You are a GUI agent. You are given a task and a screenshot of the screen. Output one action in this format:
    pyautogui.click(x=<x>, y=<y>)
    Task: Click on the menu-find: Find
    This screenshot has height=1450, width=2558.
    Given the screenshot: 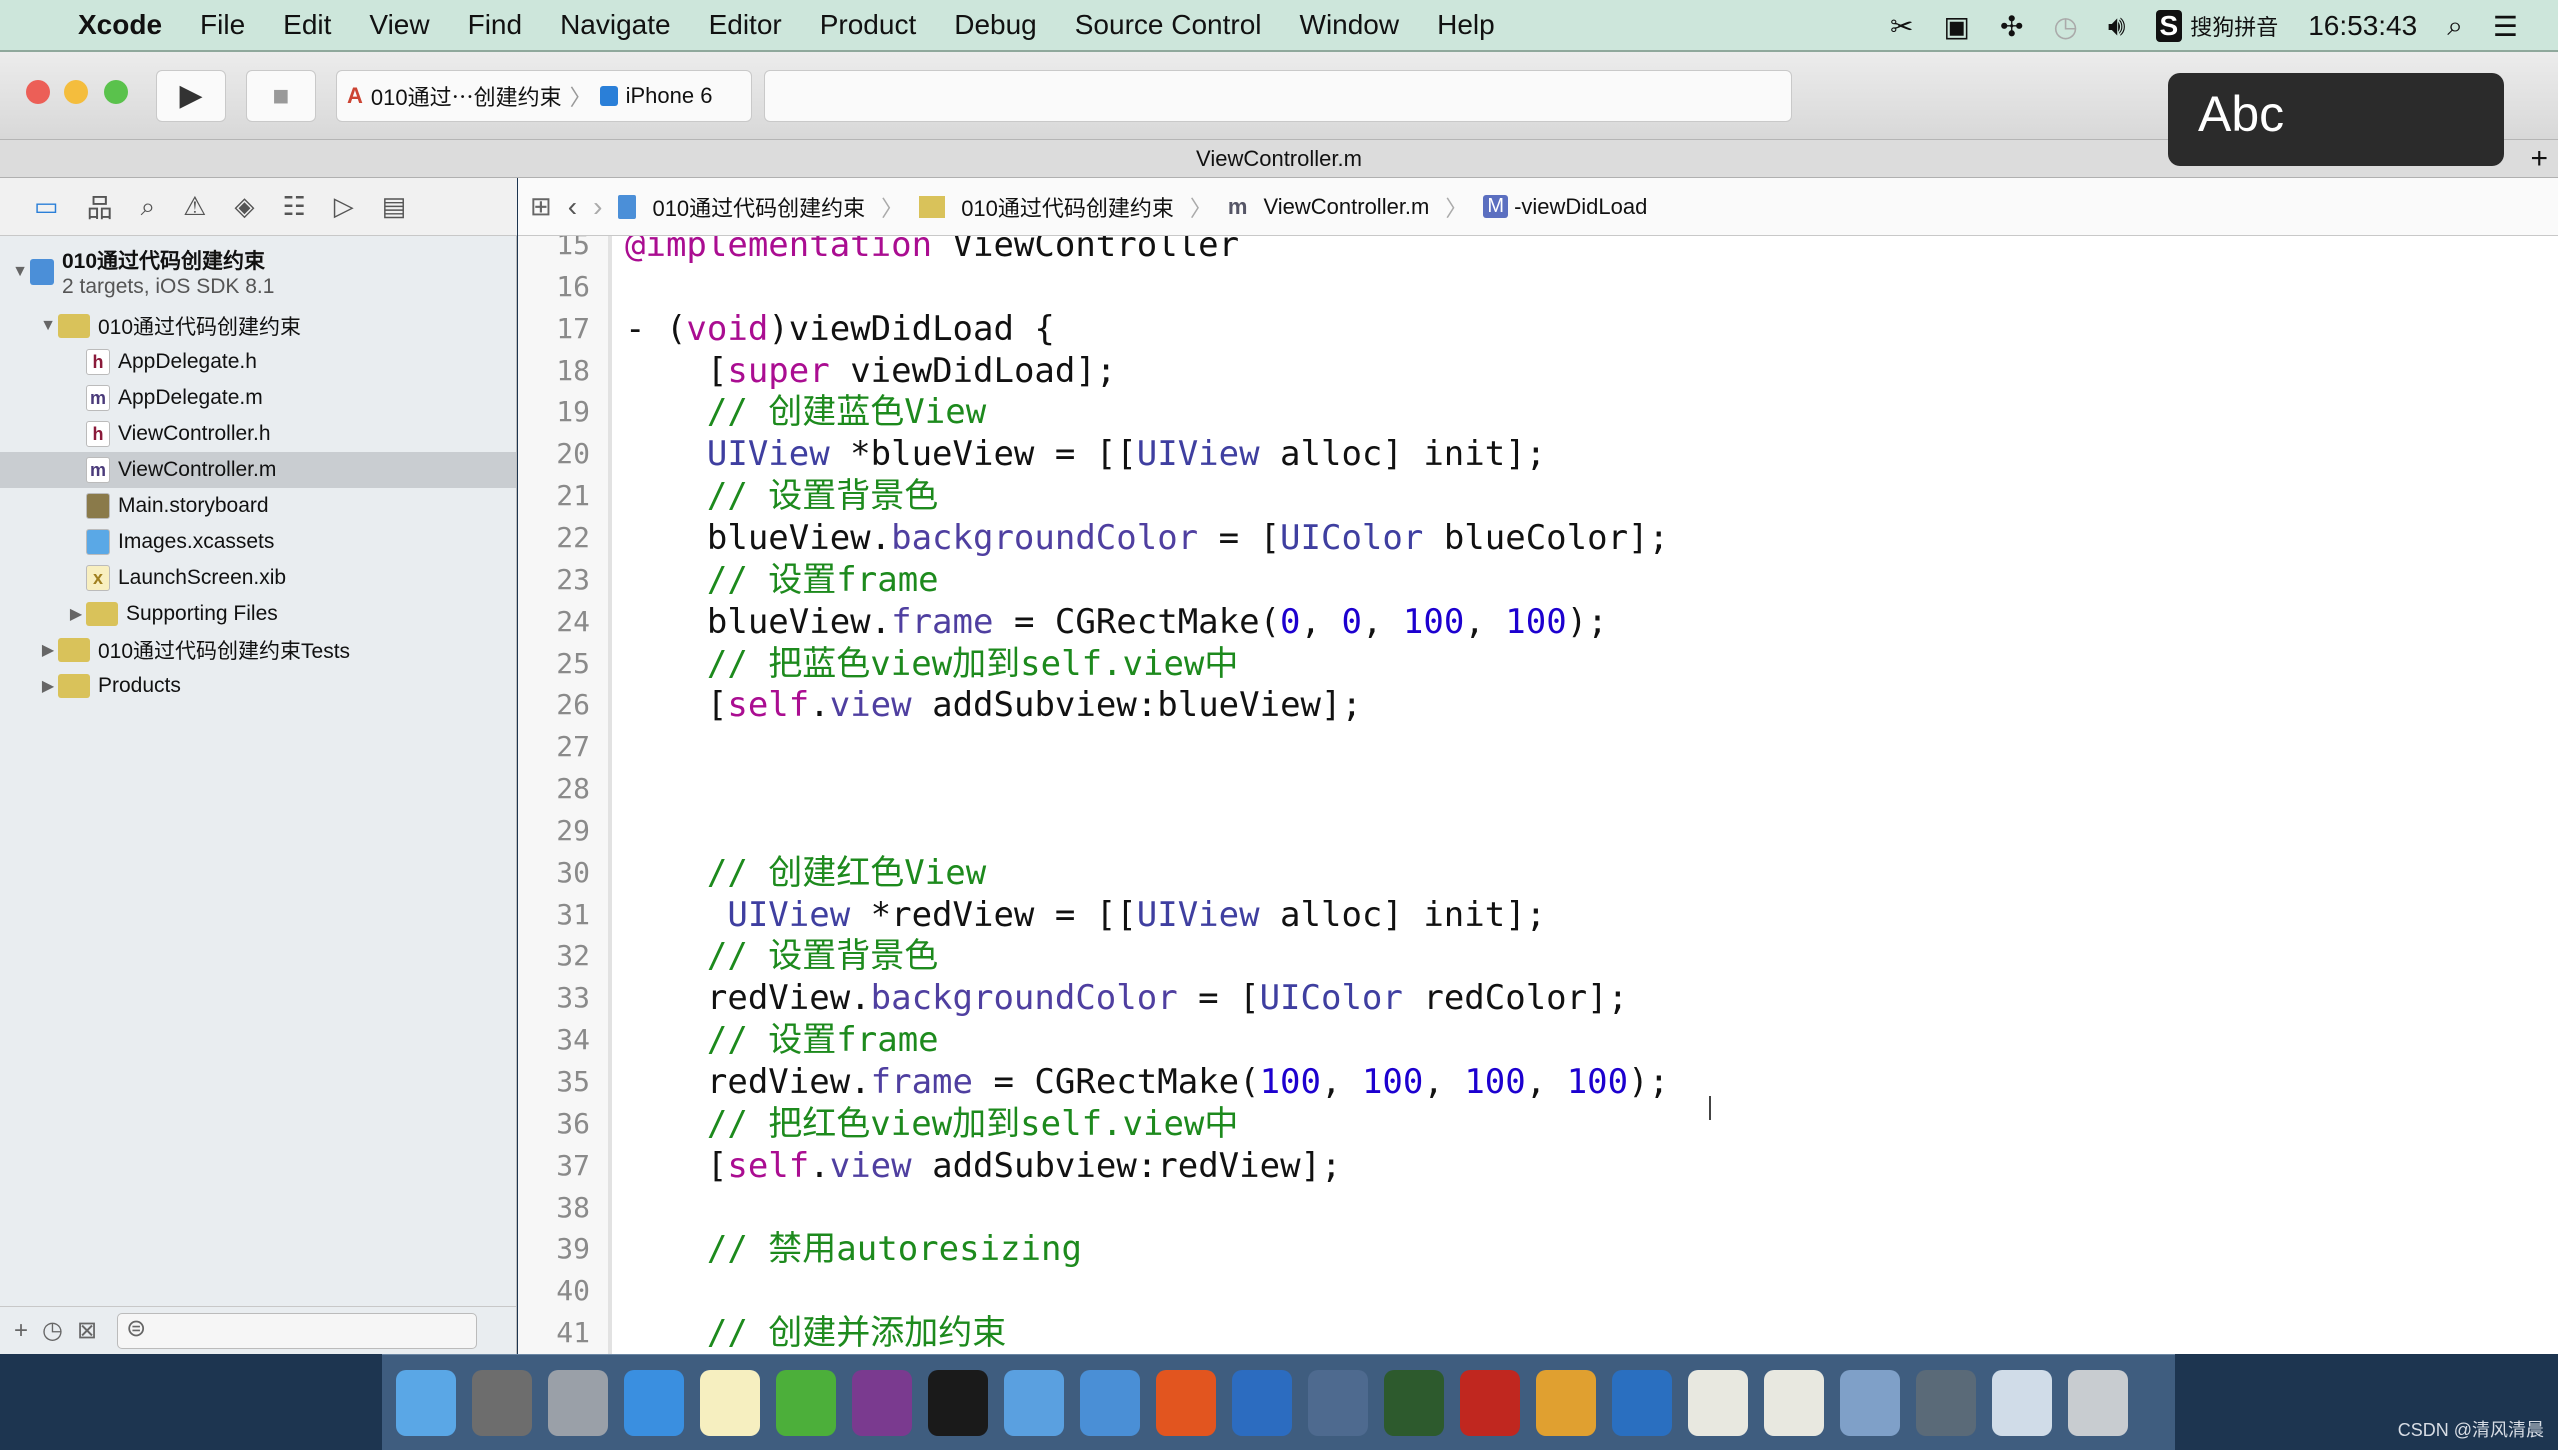 What is the action you would take?
    pyautogui.click(x=495, y=25)
    